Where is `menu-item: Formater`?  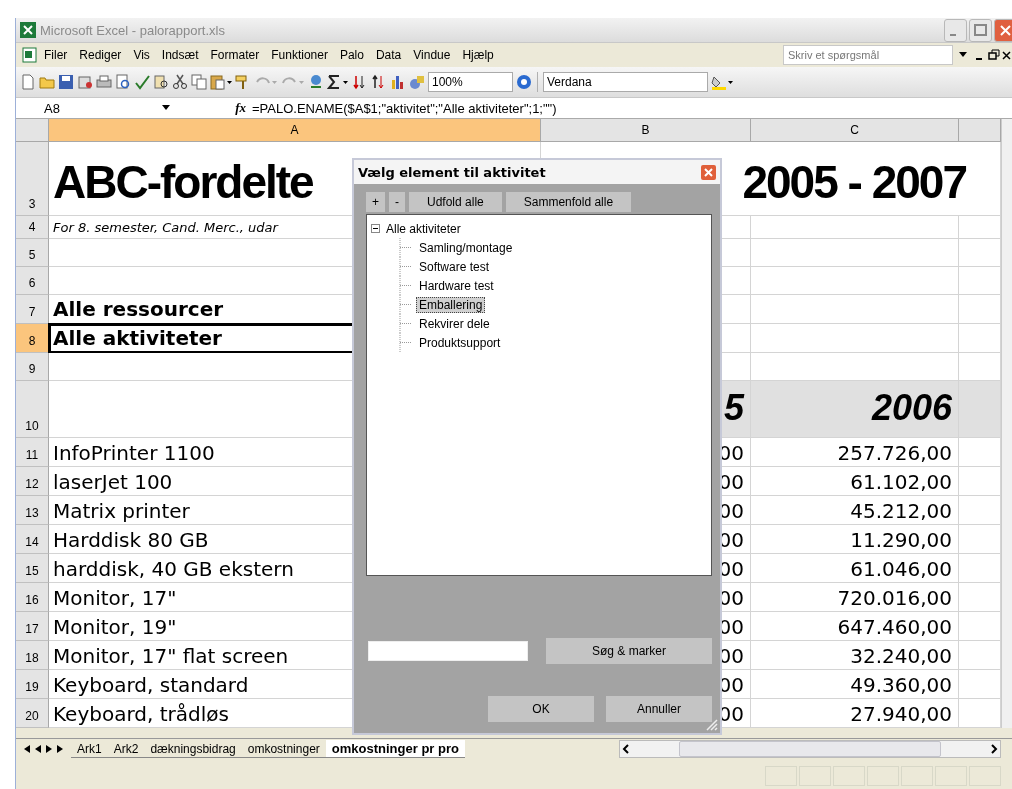 menu-item: Formater is located at coordinates (235, 55).